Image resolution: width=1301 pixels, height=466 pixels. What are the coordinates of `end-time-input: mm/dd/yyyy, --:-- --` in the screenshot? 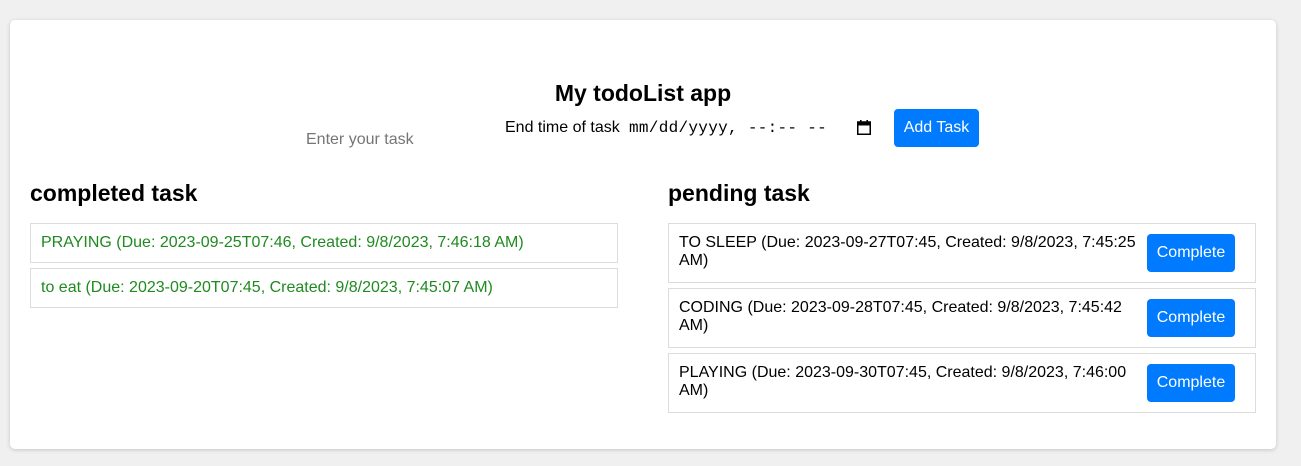 It's located at (754, 128).